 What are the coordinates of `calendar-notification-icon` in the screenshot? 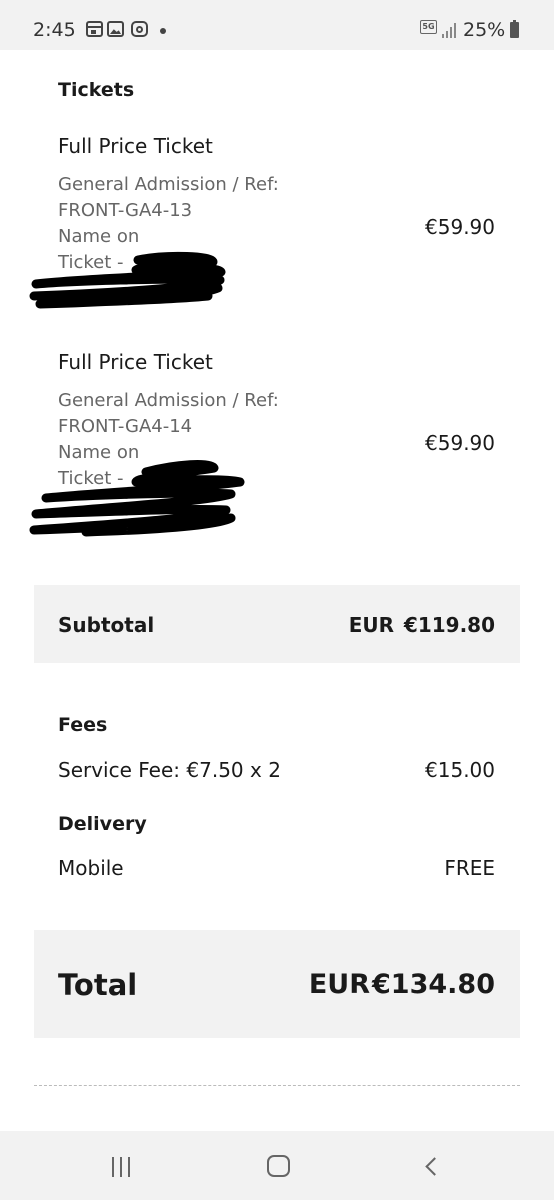 It's located at (94, 29).